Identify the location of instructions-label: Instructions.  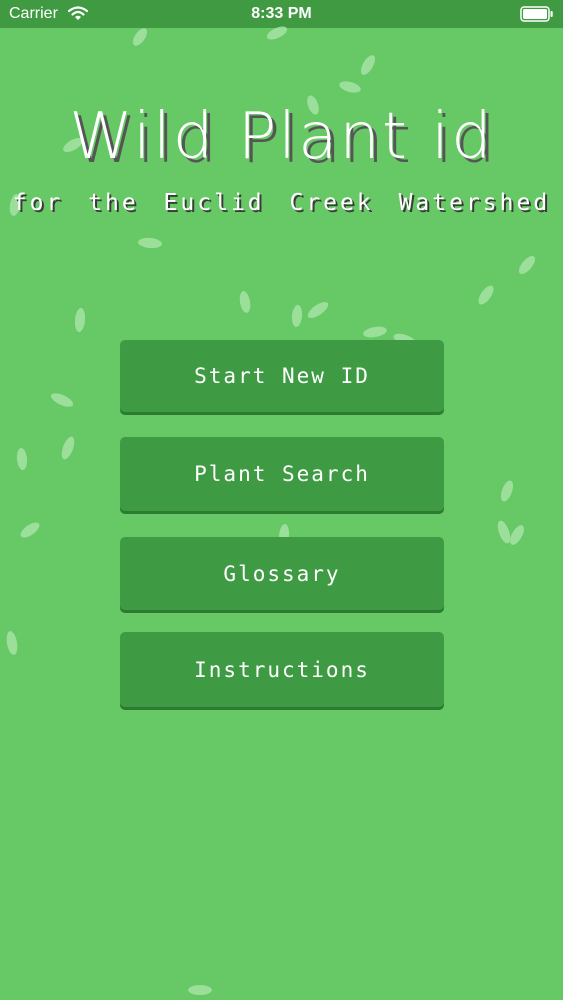
(282, 669).